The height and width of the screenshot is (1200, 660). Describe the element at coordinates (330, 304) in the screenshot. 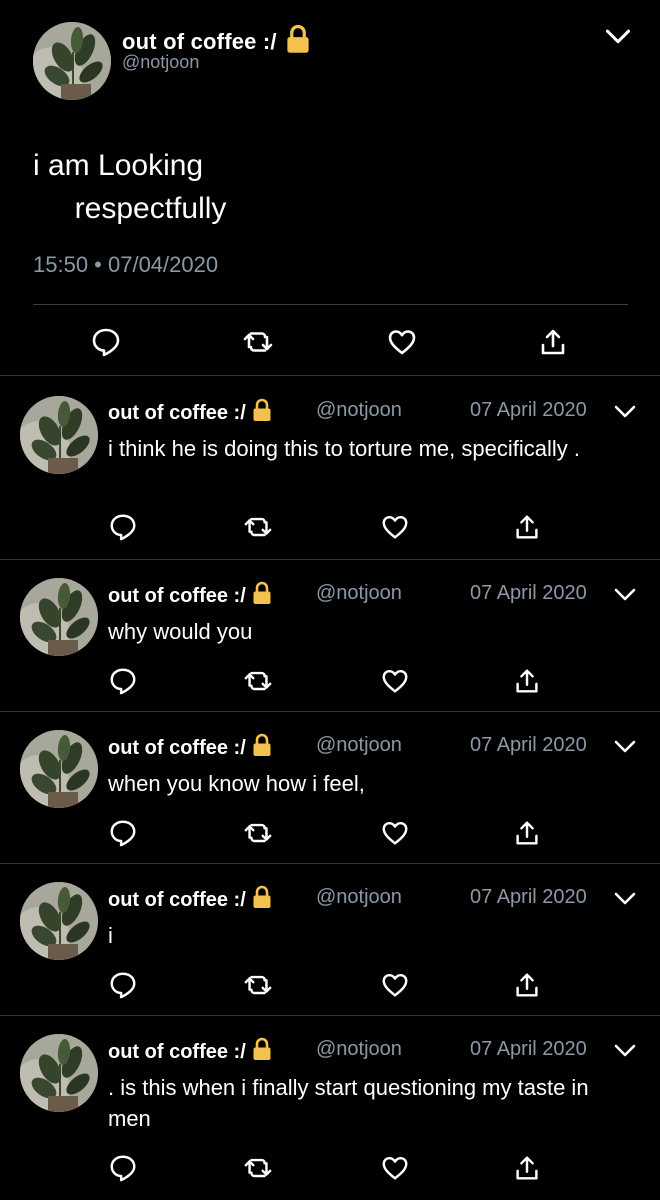

I see `divider` at that location.